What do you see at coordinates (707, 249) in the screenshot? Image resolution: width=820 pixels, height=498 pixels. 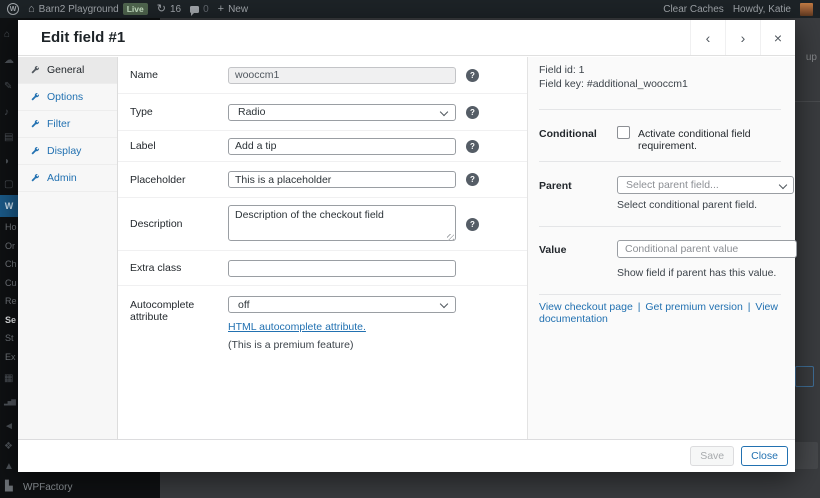 I see `value-field` at bounding box center [707, 249].